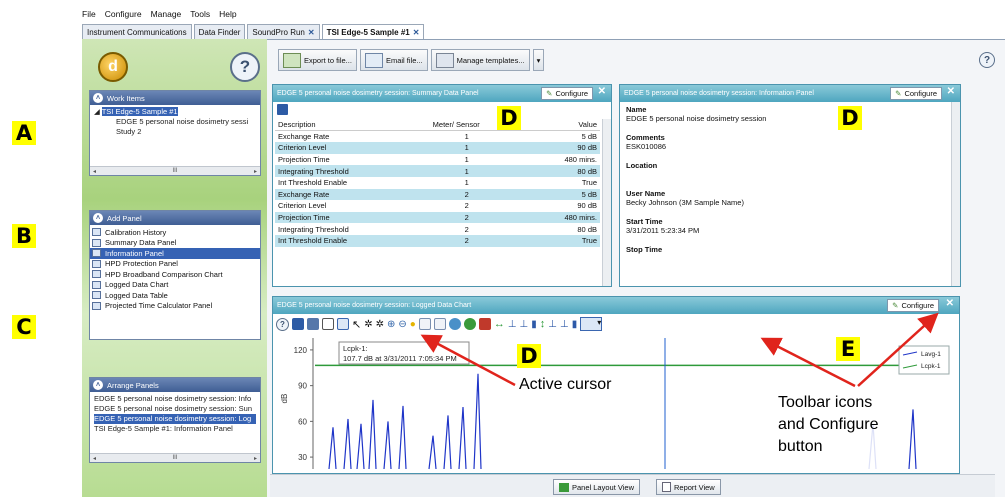 This screenshot has height=497, width=1005. Describe the element at coordinates (133, 385) in the screenshot. I see `arrange-panels-title: Arrange Panels` at that location.